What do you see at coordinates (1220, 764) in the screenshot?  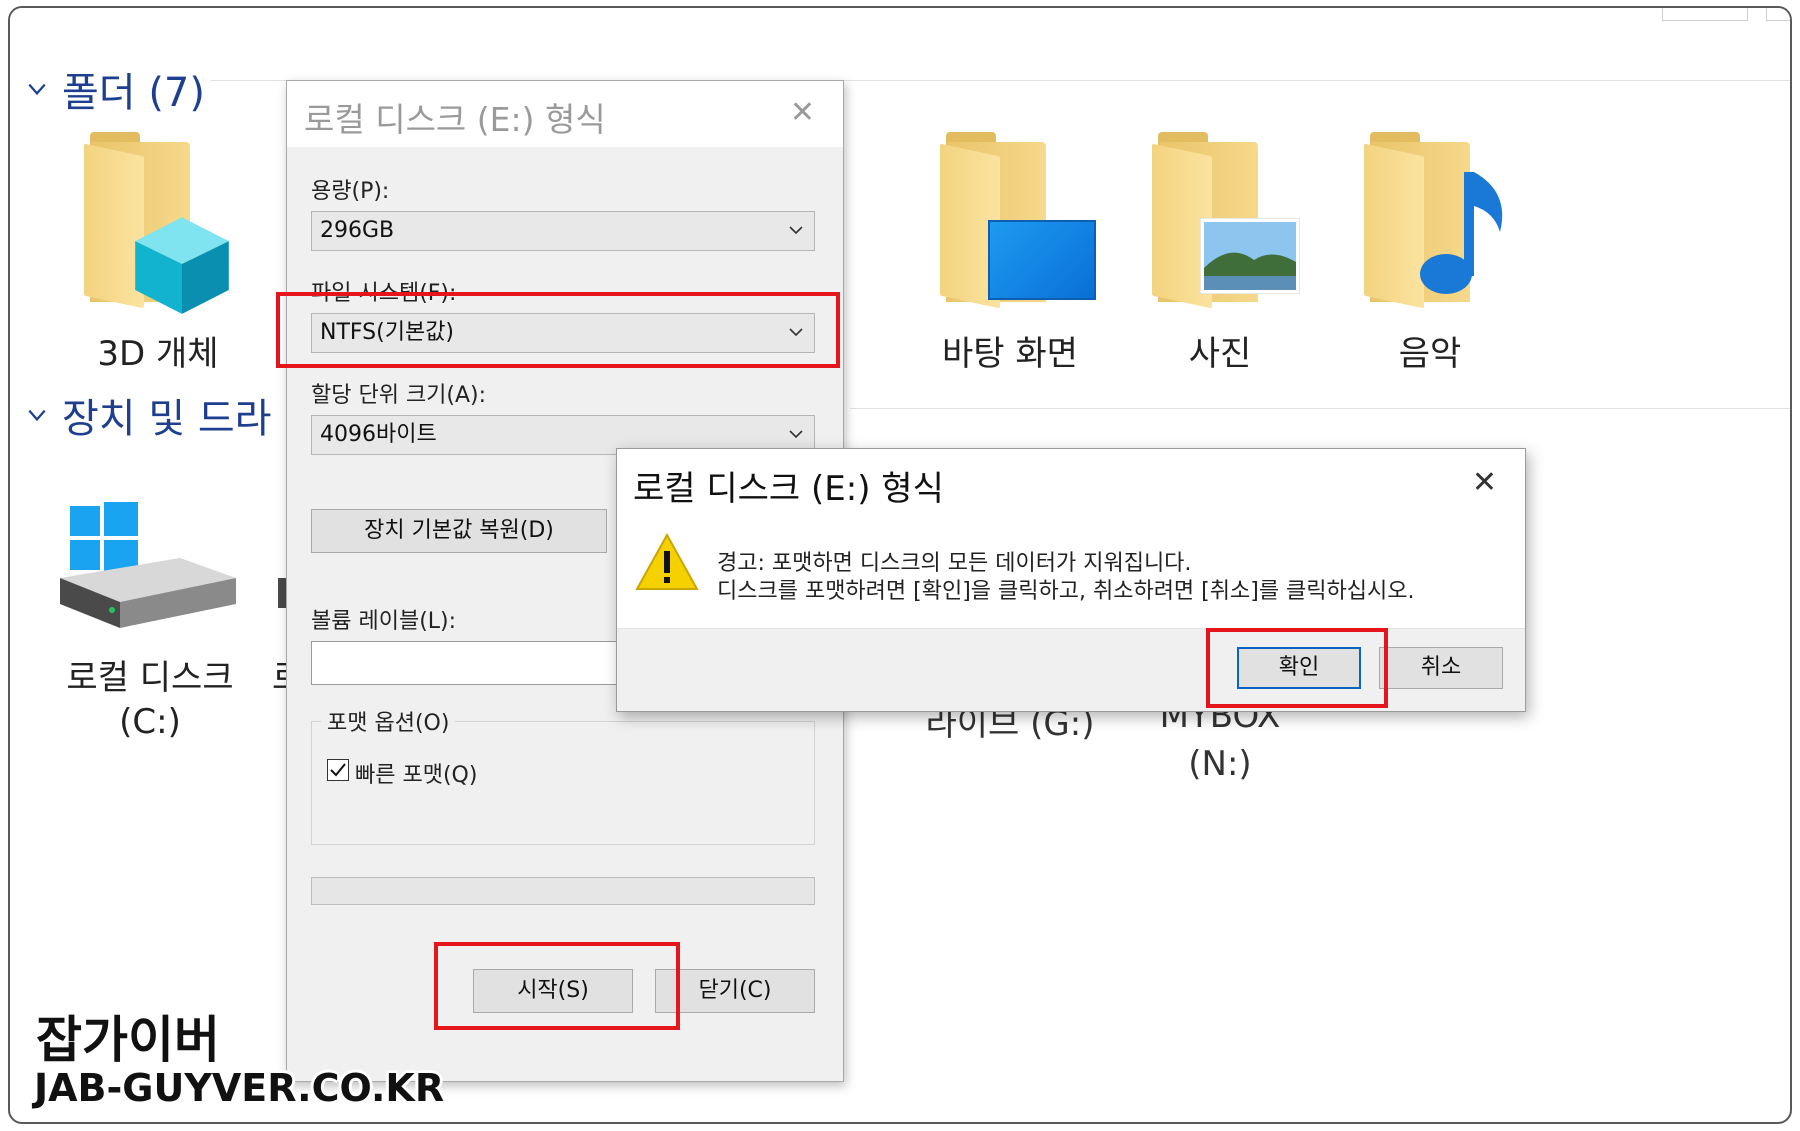 I see `drive-n-letter: (N:)` at bounding box center [1220, 764].